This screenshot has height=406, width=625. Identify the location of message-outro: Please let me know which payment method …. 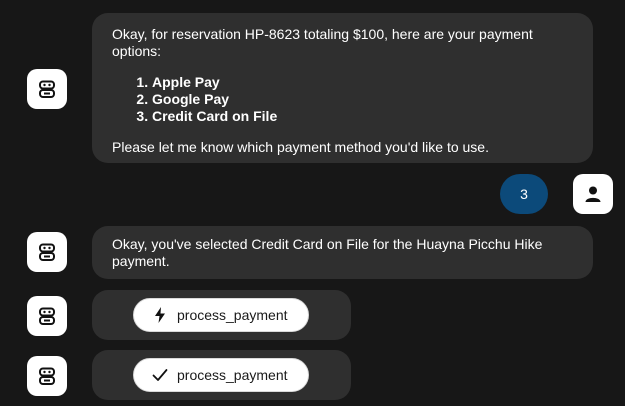
(300, 147).